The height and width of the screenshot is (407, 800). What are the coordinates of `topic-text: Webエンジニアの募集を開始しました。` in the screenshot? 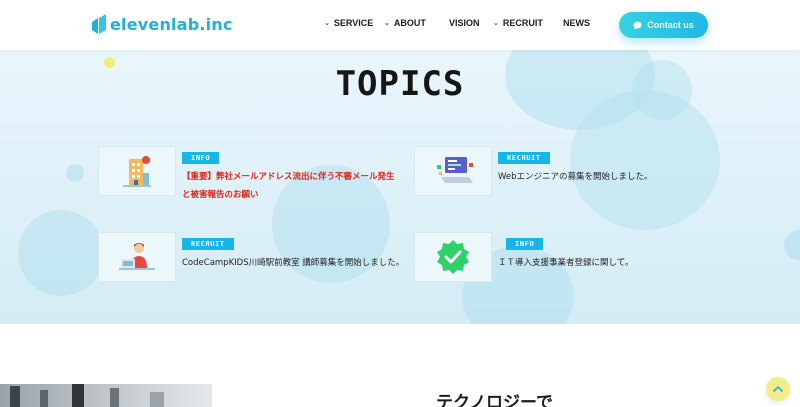 It's located at (575, 177).